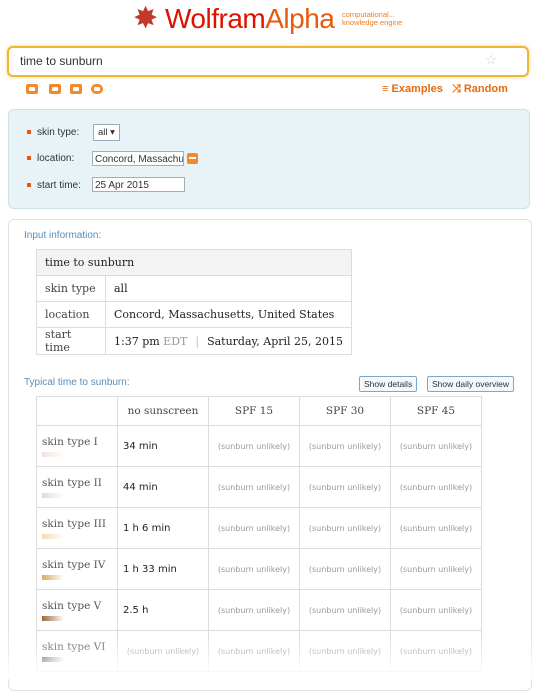  What do you see at coordinates (175, 341) in the screenshot?
I see `time-zone: EDT` at bounding box center [175, 341].